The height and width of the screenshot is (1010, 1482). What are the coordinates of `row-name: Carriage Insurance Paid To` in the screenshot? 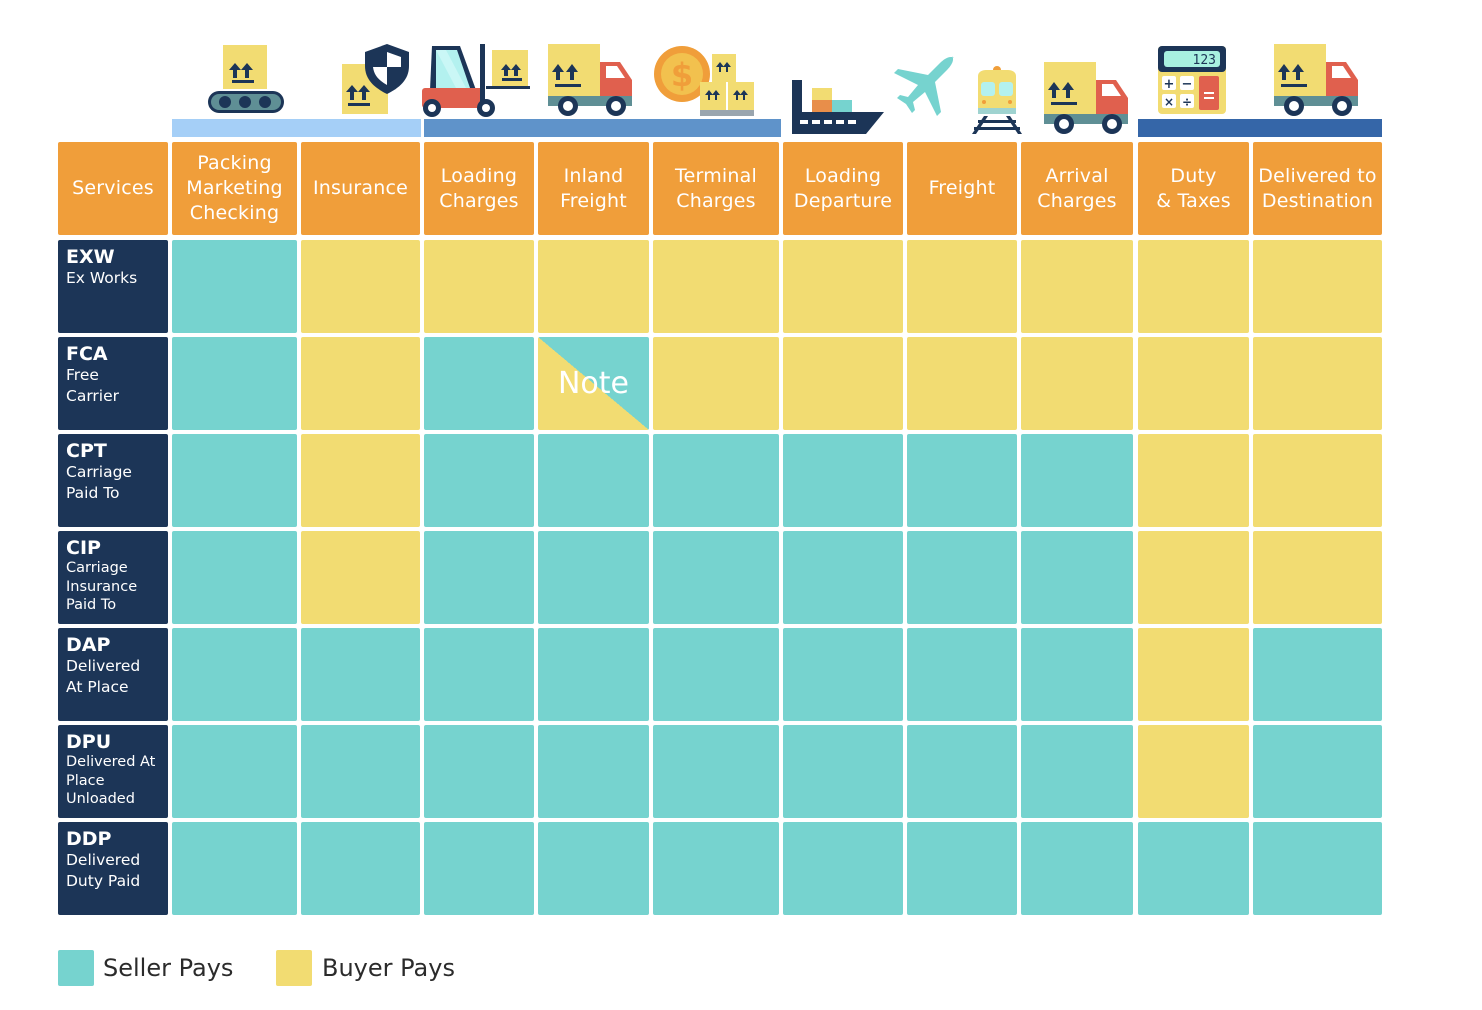 It's located at (102, 586).